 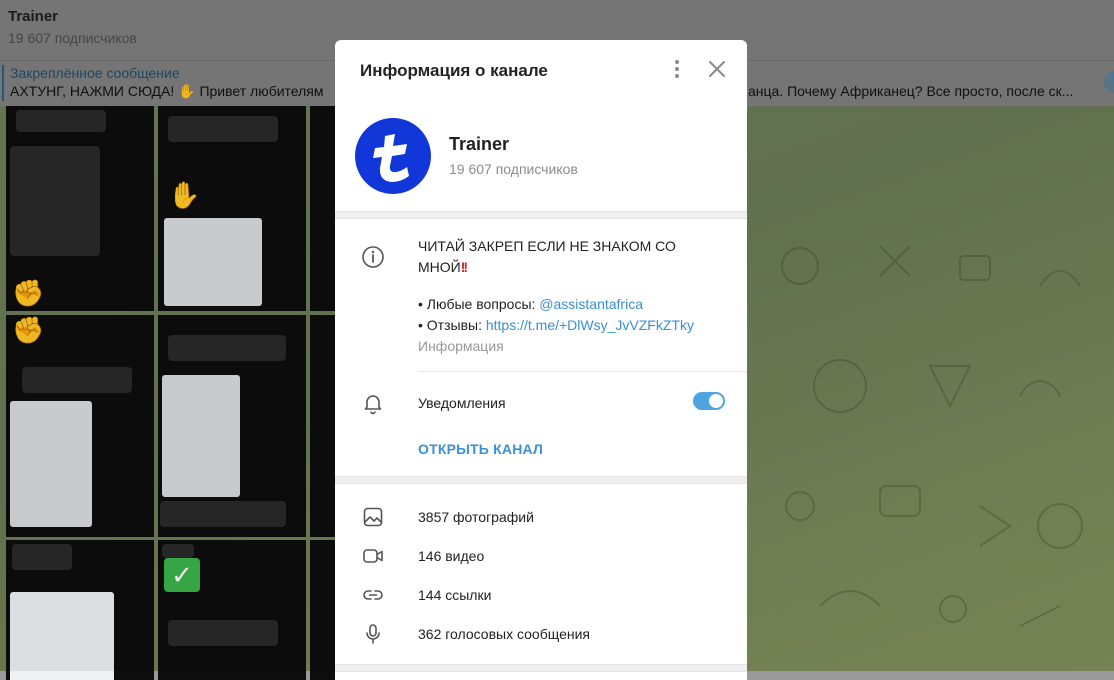 I want to click on channel-avatar, so click(x=393, y=156).